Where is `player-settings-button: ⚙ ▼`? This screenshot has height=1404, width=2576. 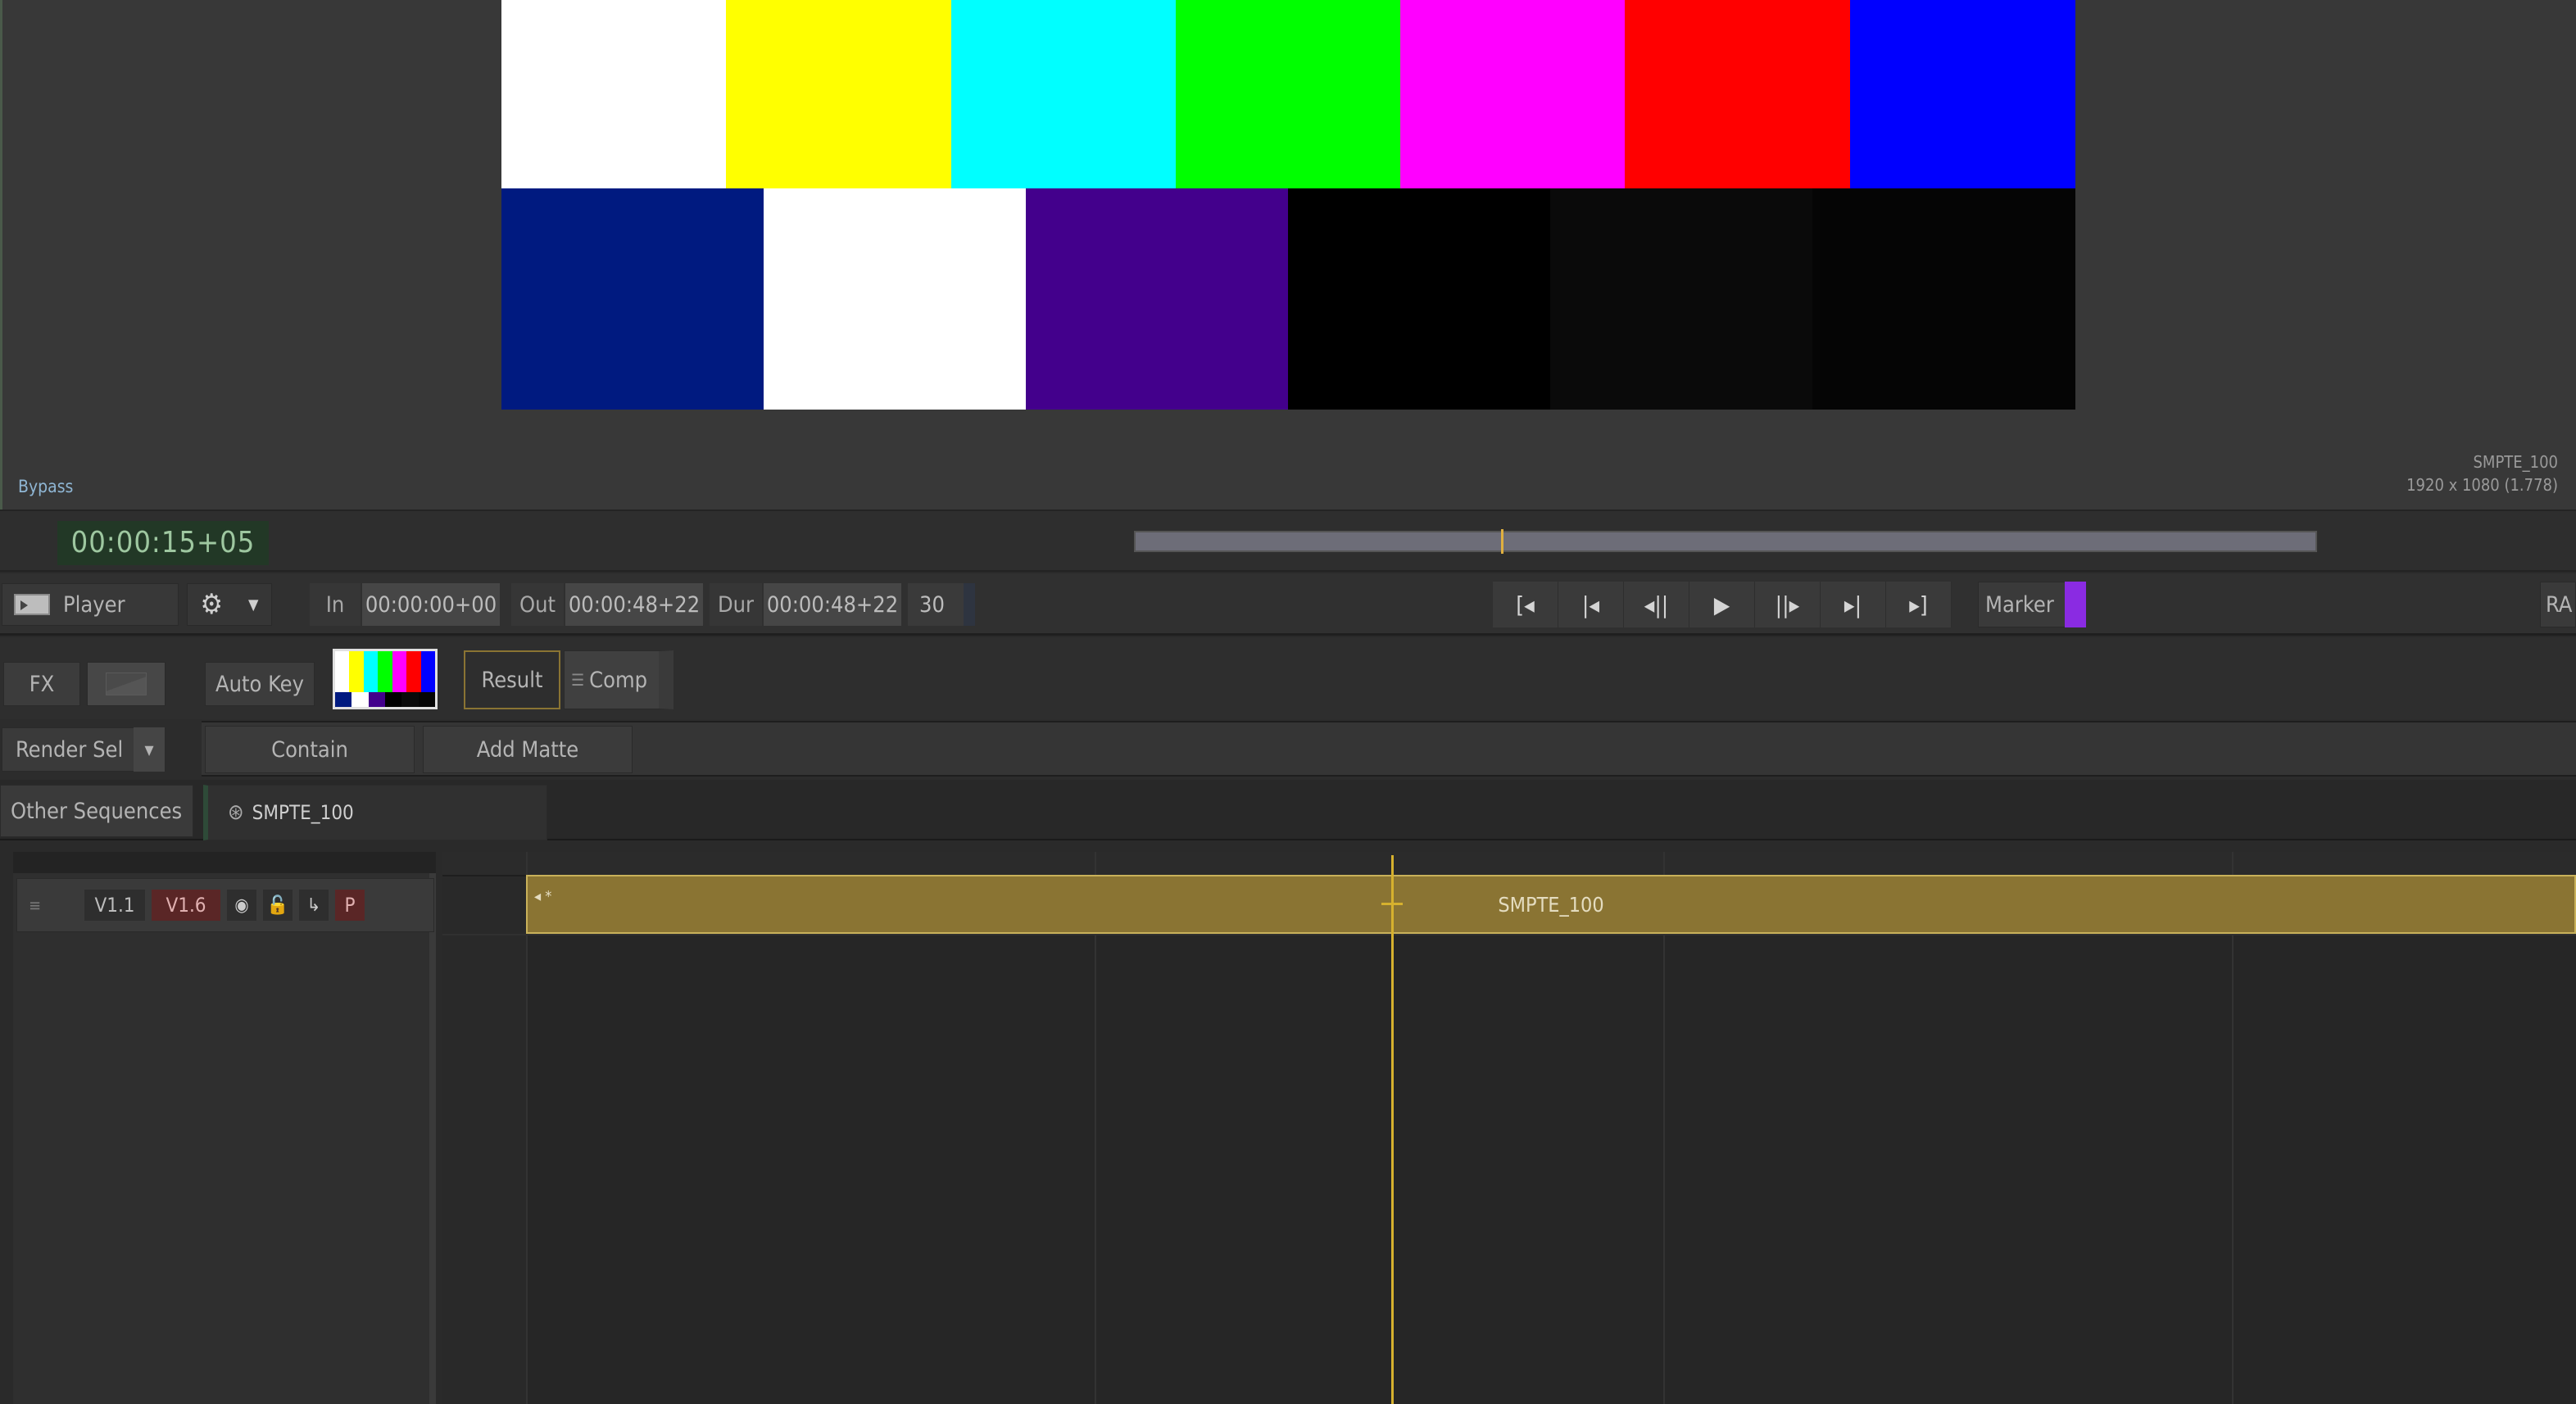
player-settings-button: ⚙ ▼ is located at coordinates (229, 604).